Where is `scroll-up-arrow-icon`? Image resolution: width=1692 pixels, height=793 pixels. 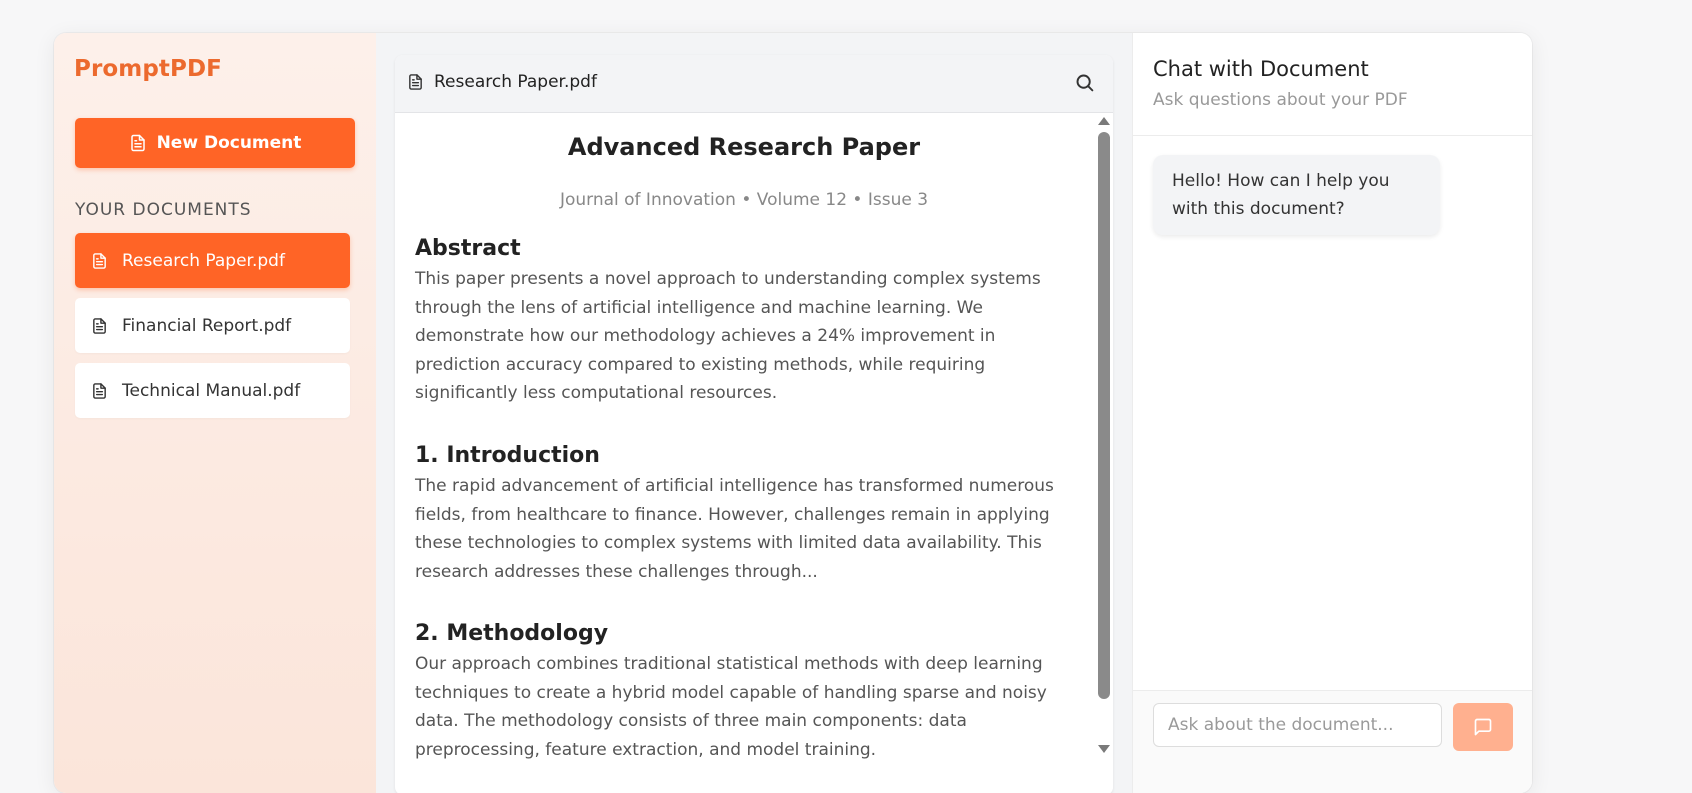
scroll-up-arrow-icon is located at coordinates (1104, 121).